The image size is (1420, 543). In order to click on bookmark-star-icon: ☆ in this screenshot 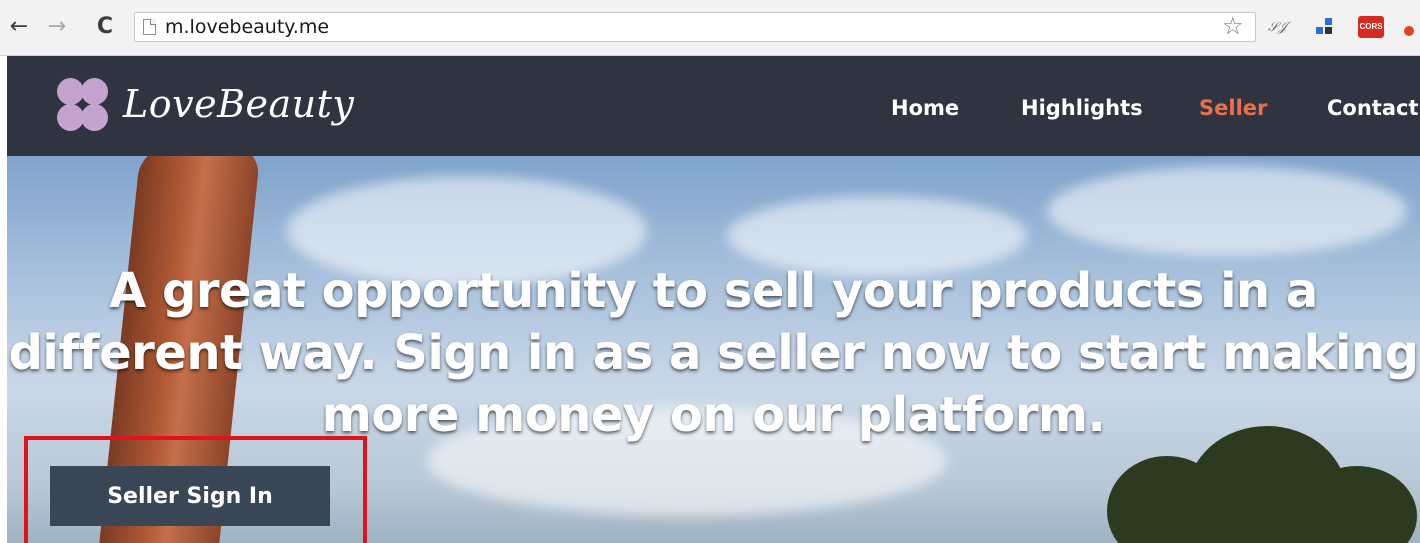, I will do `click(1233, 26)`.